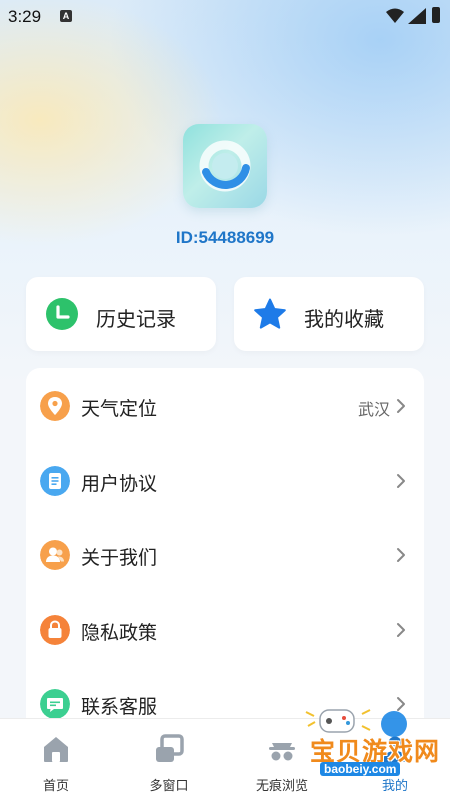  I want to click on menu-label: 用户协议, so click(119, 484).